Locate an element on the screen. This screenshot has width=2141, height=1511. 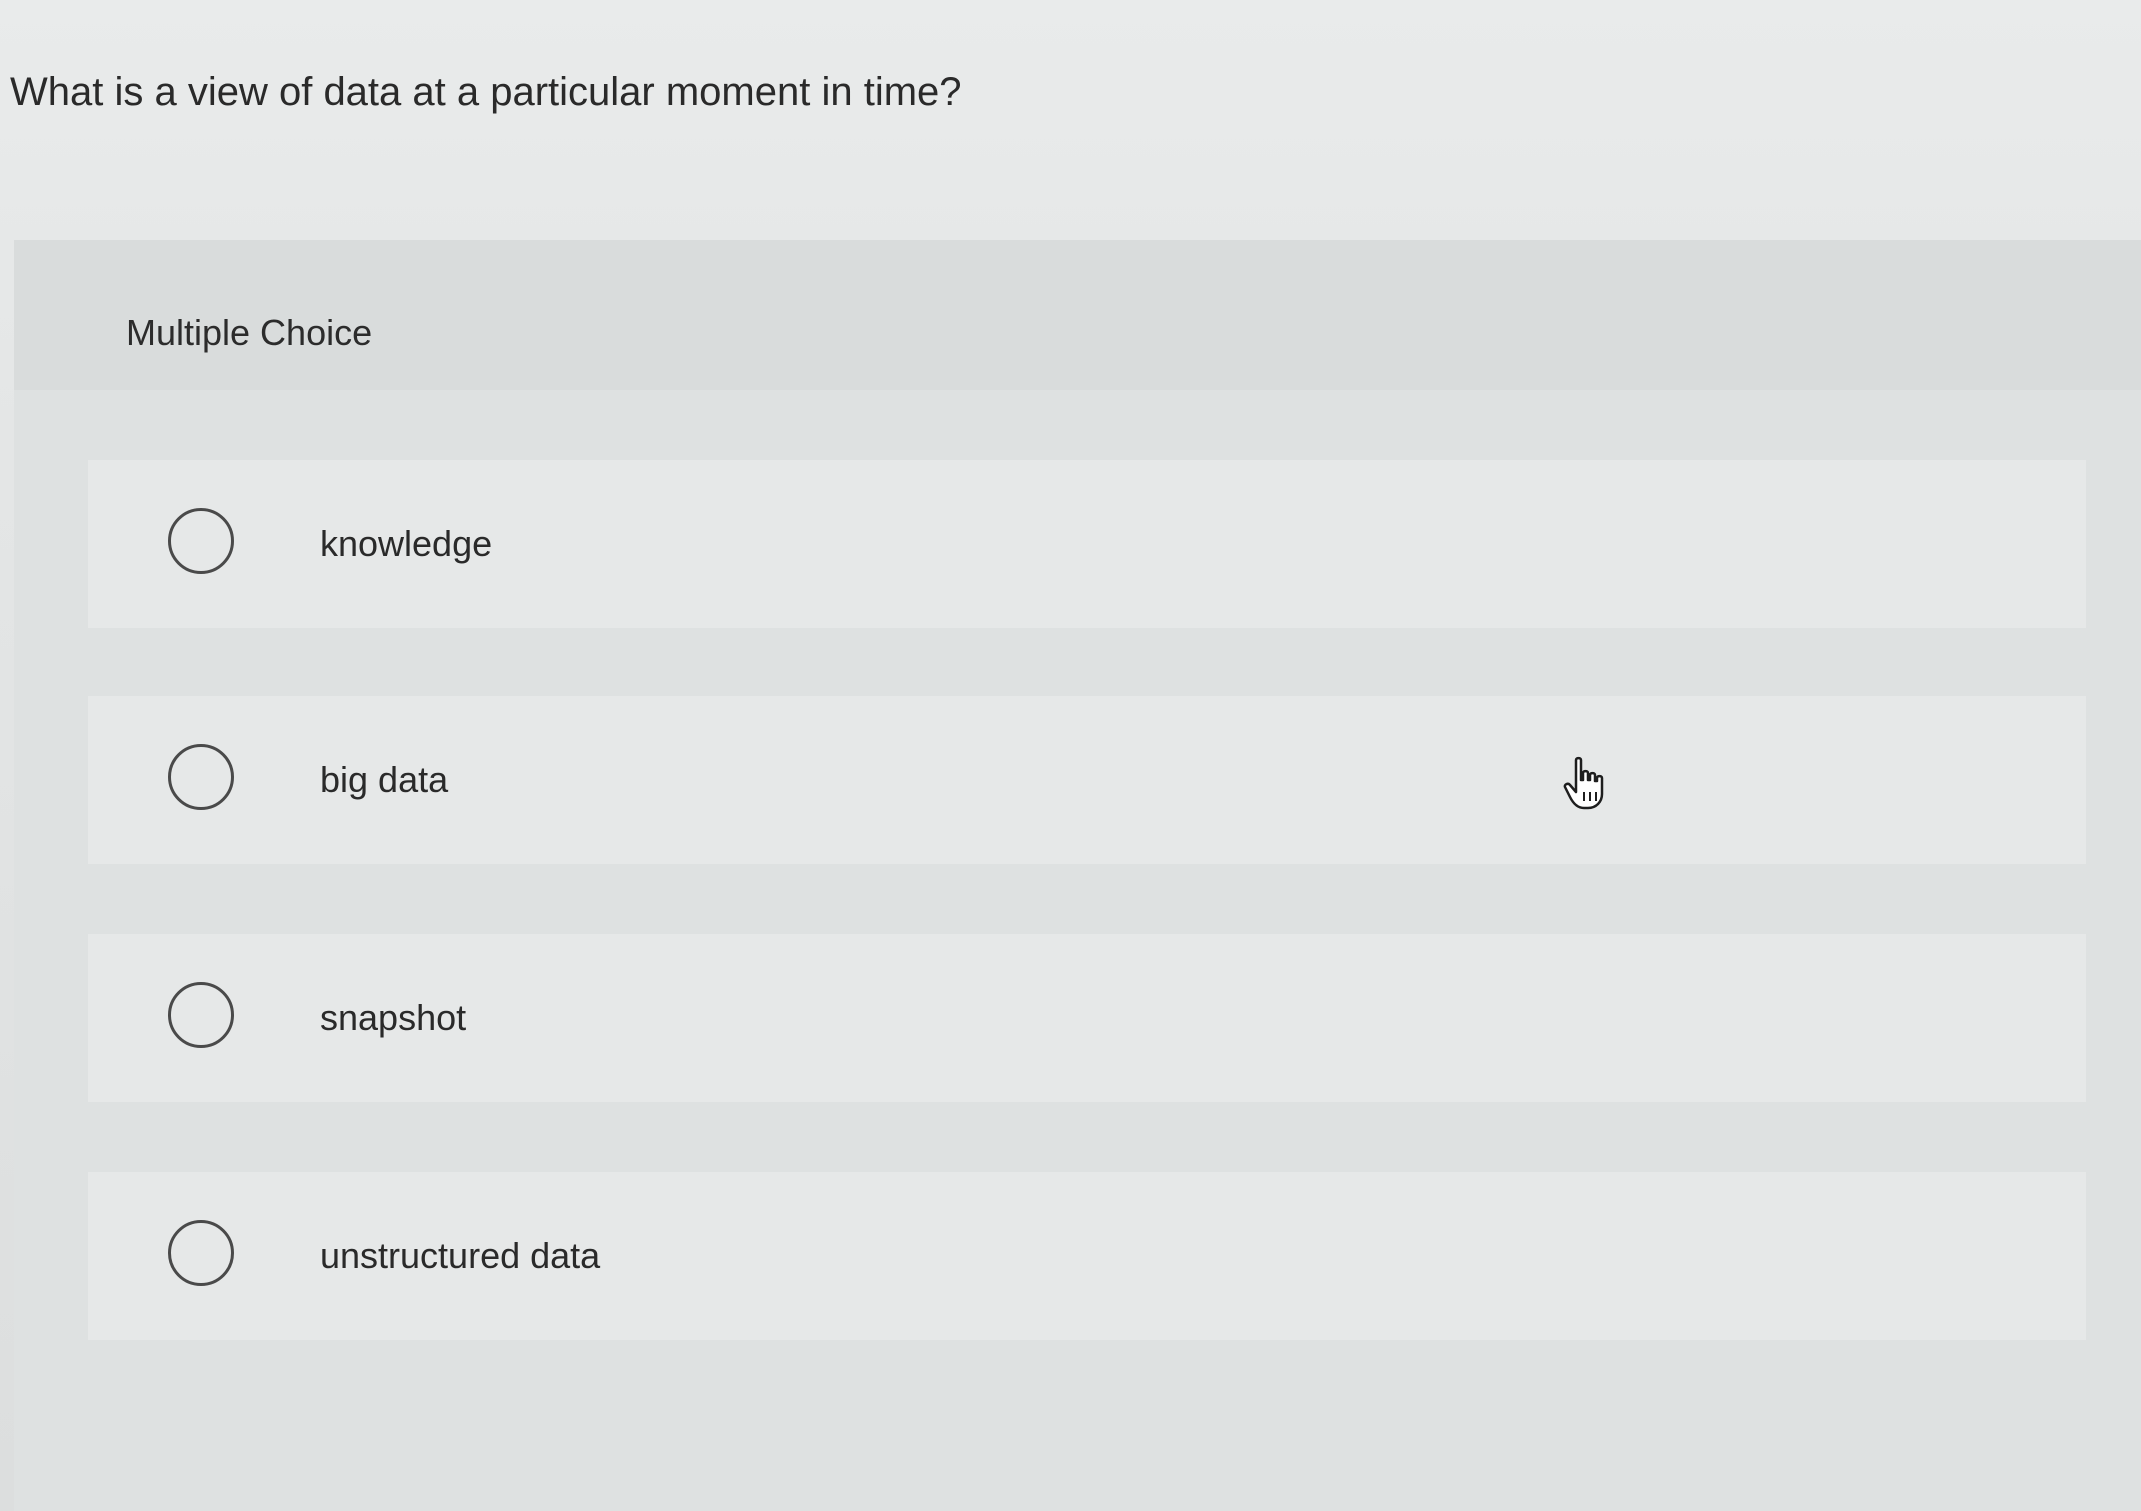
answer-option-label: snapshot is located at coordinates (393, 1017).